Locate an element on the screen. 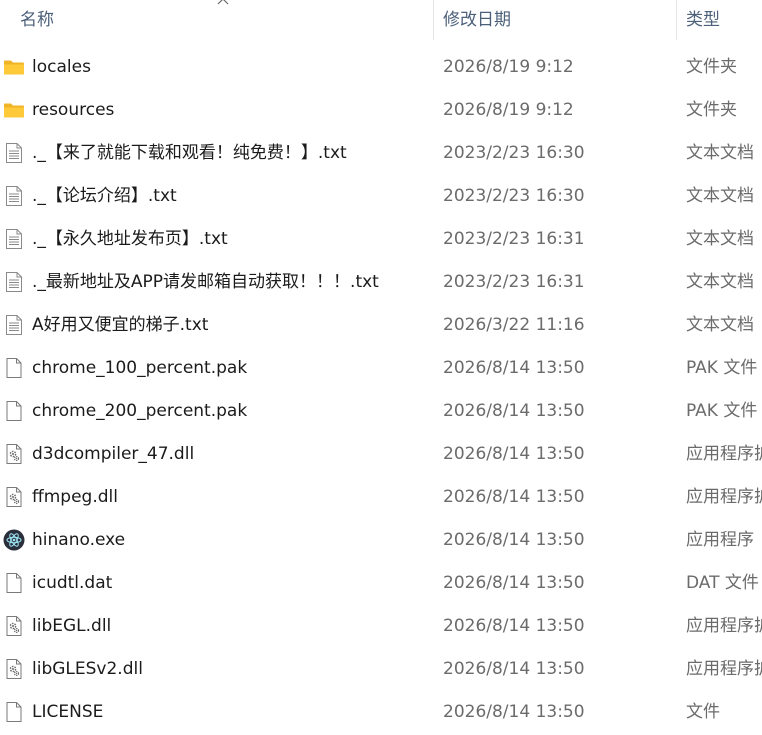  file-name: resources is located at coordinates (232, 110).